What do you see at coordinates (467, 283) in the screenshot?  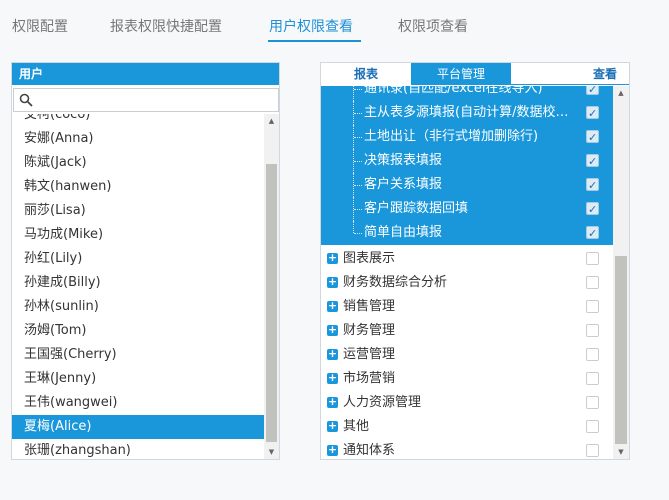 I see `permission-group: + 财务数据综合分析` at bounding box center [467, 283].